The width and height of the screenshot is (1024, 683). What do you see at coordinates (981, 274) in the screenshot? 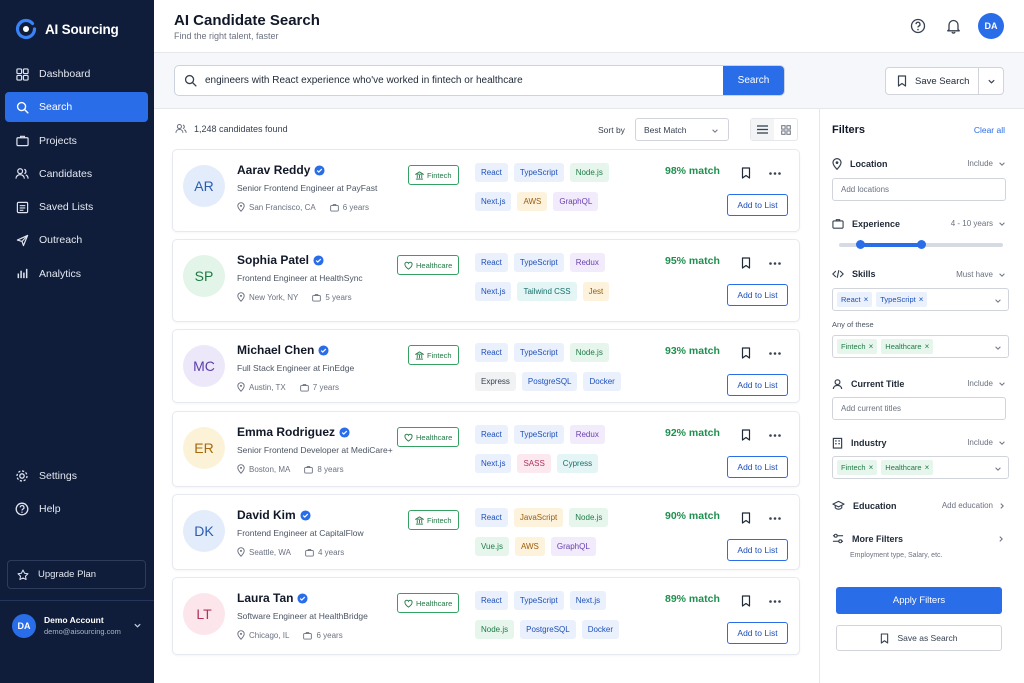
I see `skills-mode-select: Must have` at bounding box center [981, 274].